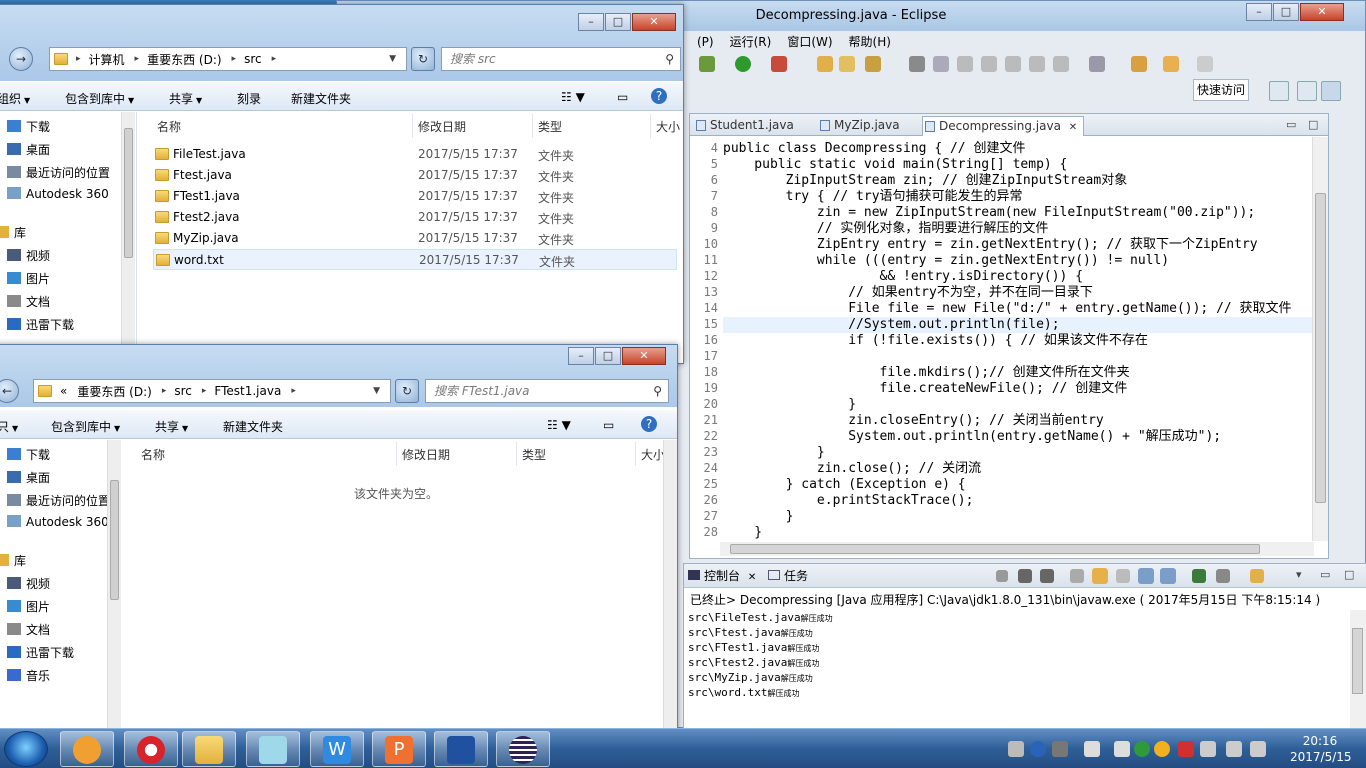 This screenshot has width=1366, height=768. What do you see at coordinates (1013, 64) in the screenshot?
I see `format-icon` at bounding box center [1013, 64].